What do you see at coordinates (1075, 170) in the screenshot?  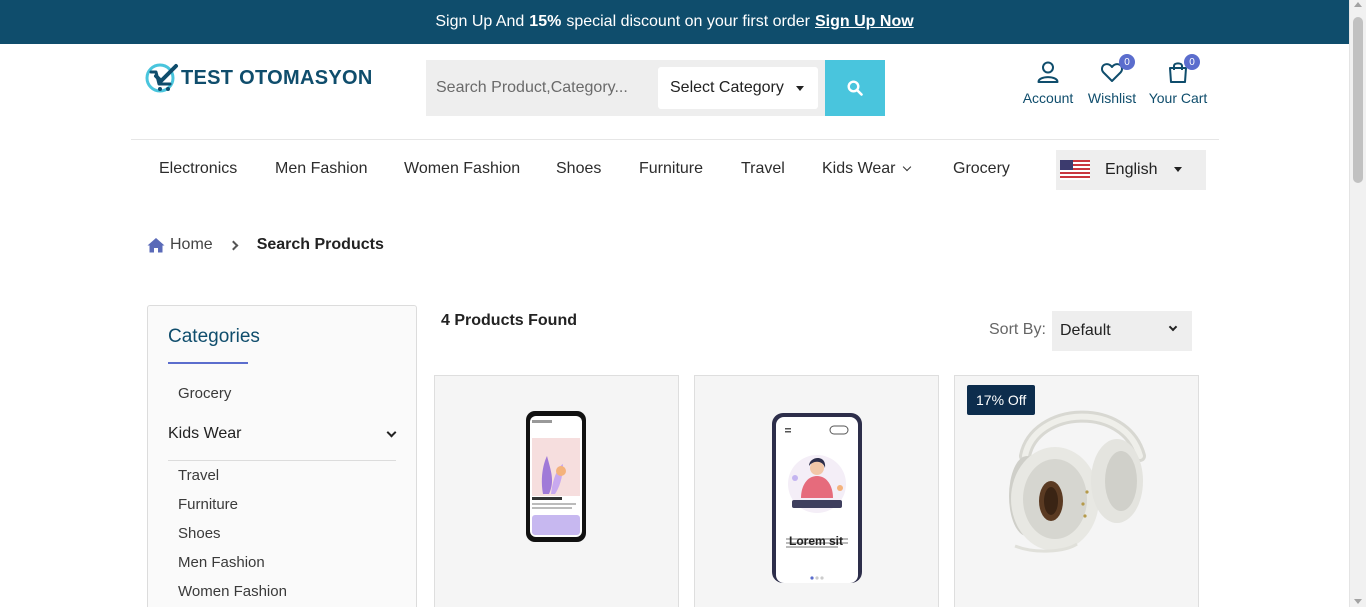 I see `us-flag-icon` at bounding box center [1075, 170].